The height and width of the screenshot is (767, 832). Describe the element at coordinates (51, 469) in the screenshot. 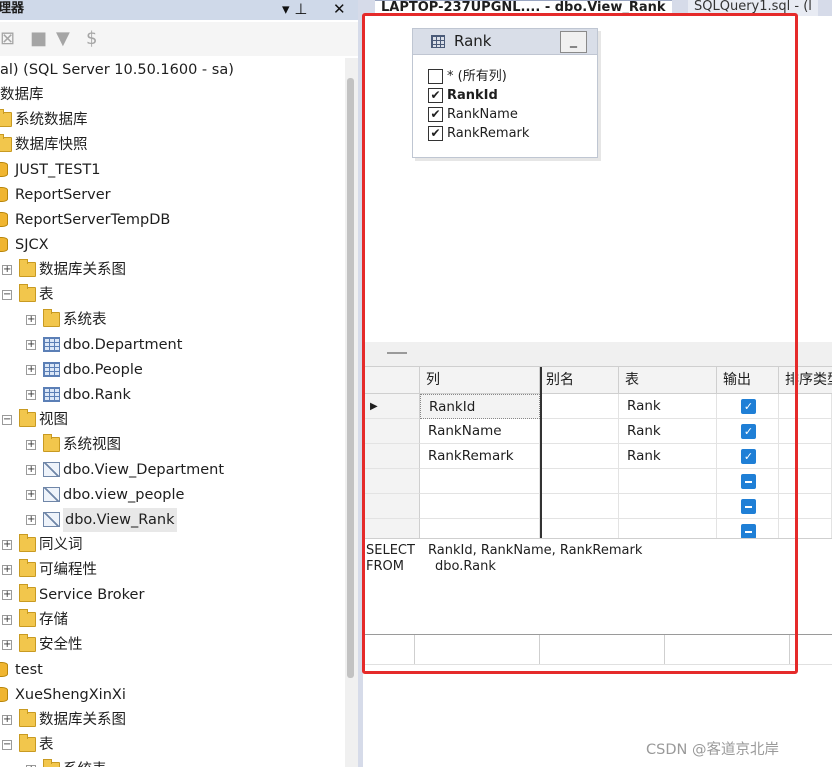

I see `view-icon` at that location.